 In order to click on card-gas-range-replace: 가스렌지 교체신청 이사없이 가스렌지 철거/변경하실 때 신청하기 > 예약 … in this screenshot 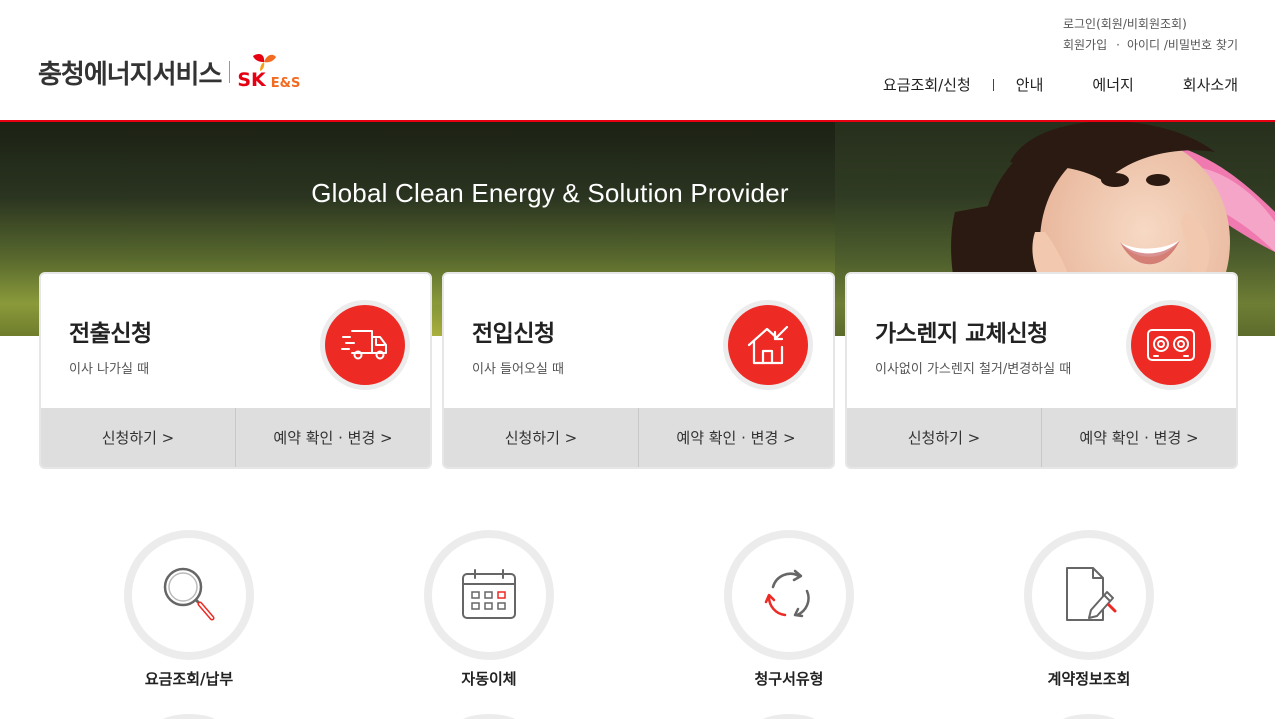, I will do `click(1041, 370)`.